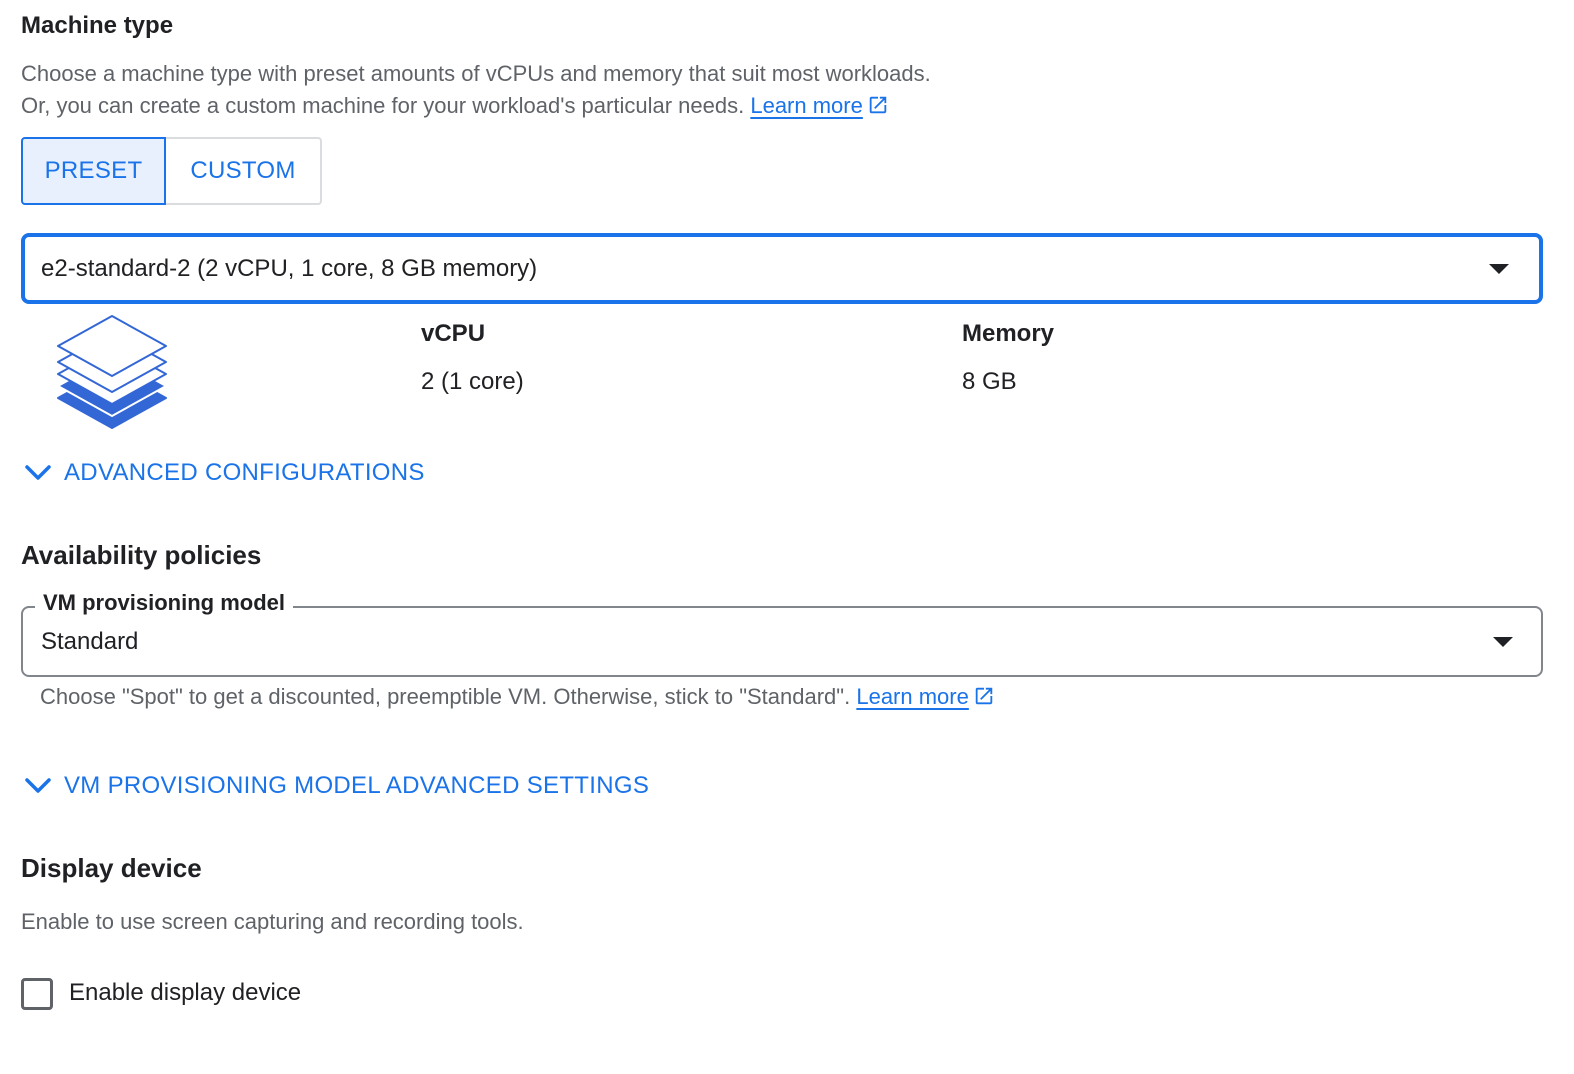 Image resolution: width=1574 pixels, height=1074 pixels. I want to click on machine-type-learn-more-link: Learn more, so click(806, 105).